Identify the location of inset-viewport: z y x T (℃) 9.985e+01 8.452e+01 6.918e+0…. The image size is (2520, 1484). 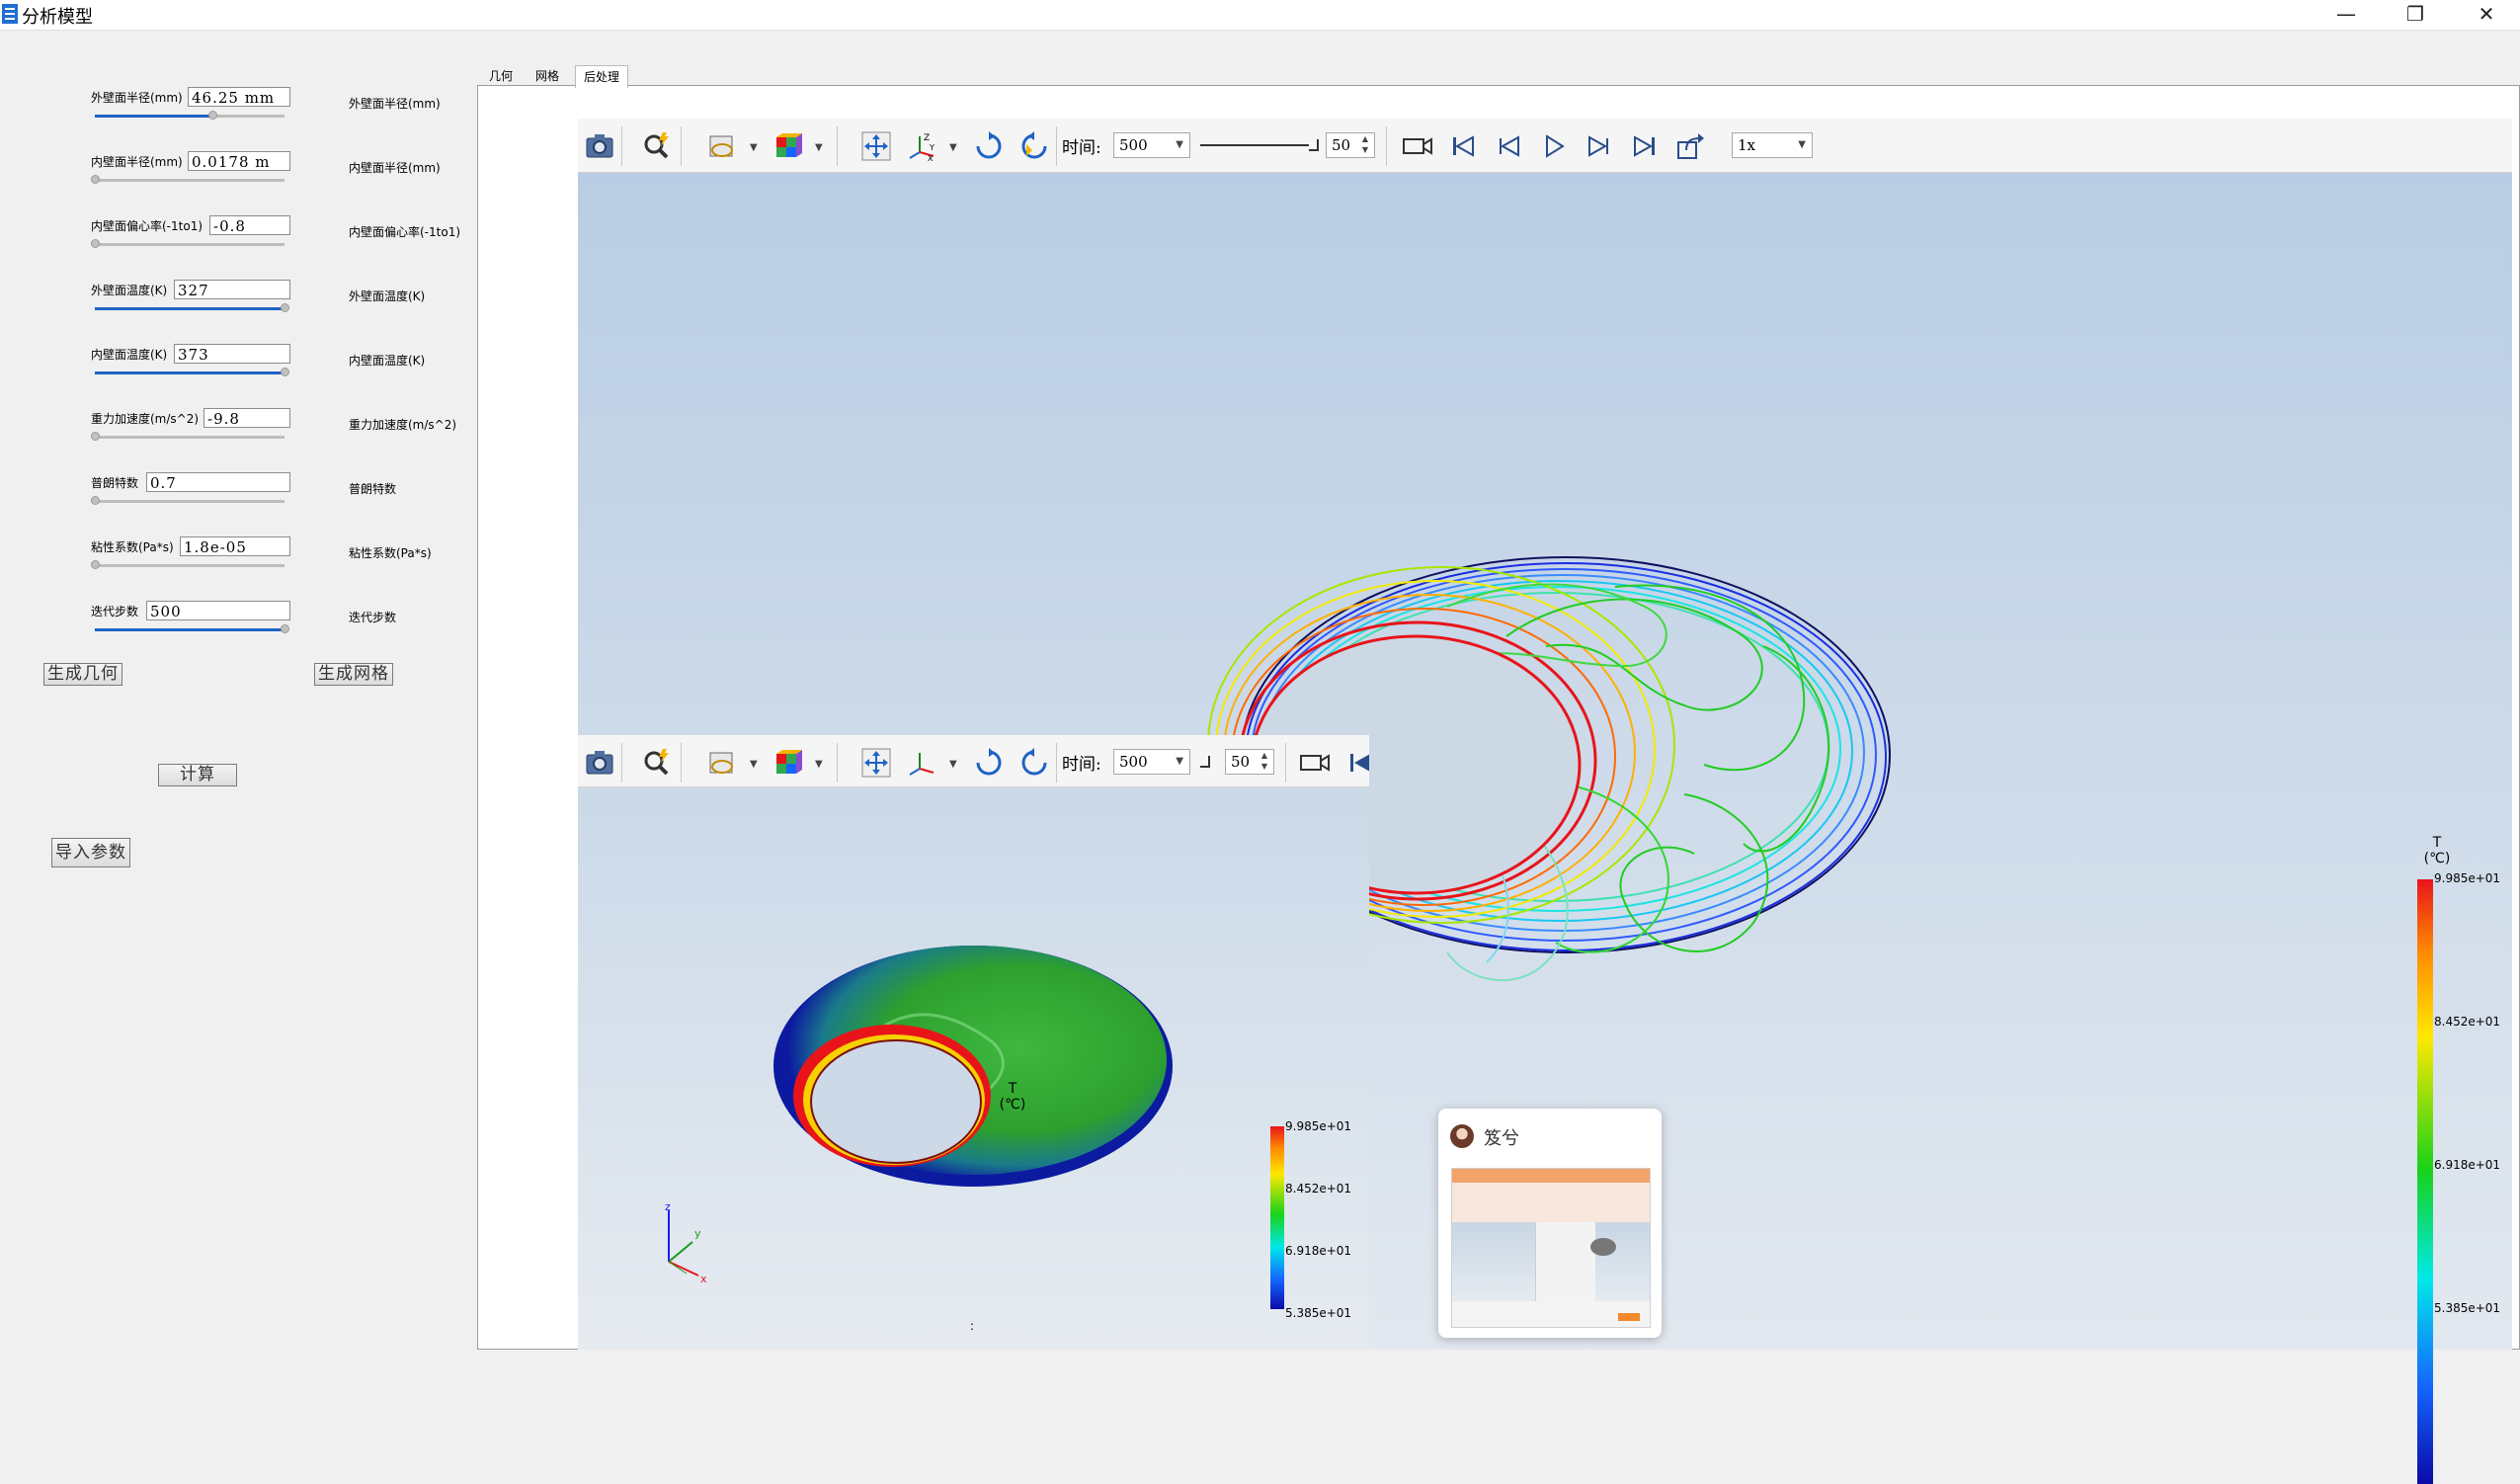
(974, 1067).